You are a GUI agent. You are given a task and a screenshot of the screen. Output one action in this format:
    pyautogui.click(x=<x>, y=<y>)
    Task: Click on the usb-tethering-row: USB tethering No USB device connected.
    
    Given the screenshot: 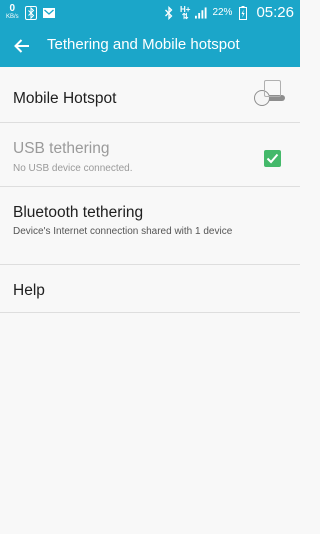 What is the action you would take?
    pyautogui.click(x=150, y=155)
    